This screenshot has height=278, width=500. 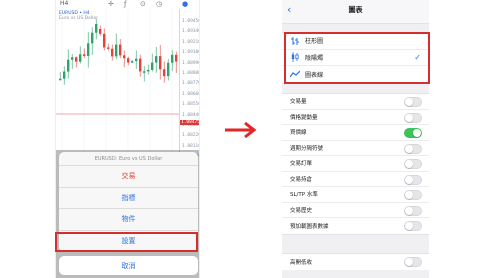 What do you see at coordinates (128, 265) in the screenshot?
I see `cancel-button: 取消` at bounding box center [128, 265].